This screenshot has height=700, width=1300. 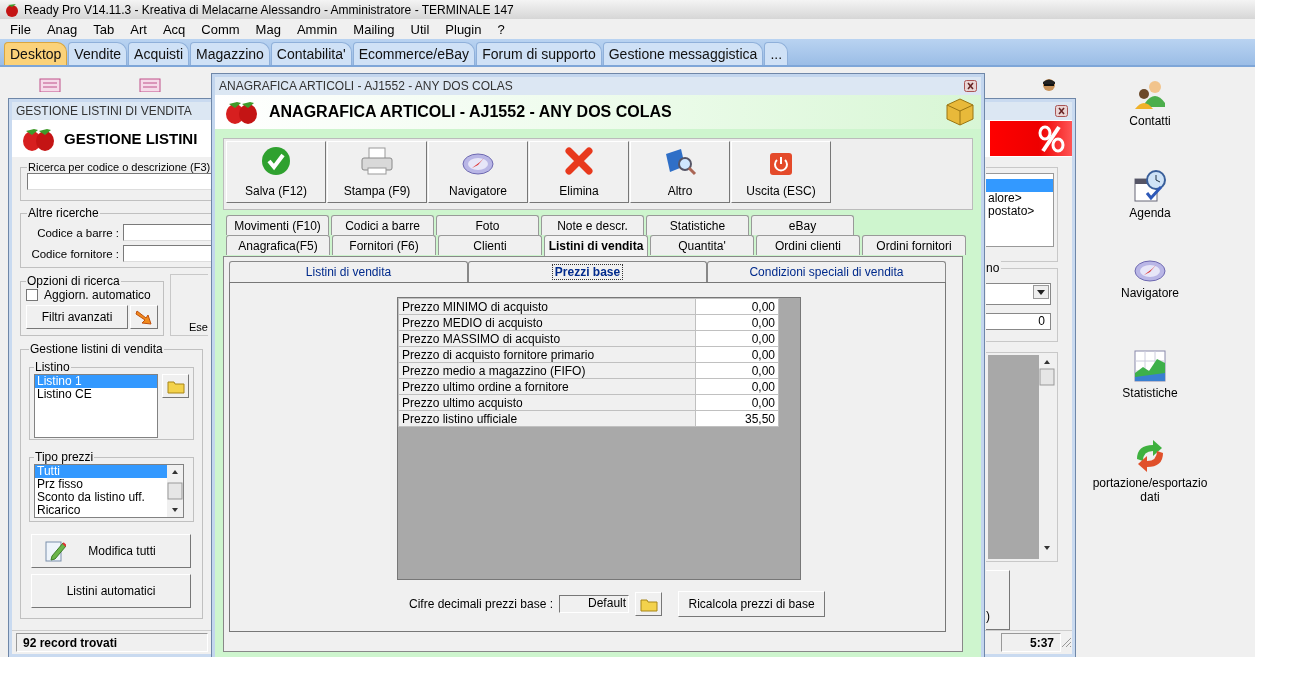 I want to click on tab: Foto, so click(x=487, y=225).